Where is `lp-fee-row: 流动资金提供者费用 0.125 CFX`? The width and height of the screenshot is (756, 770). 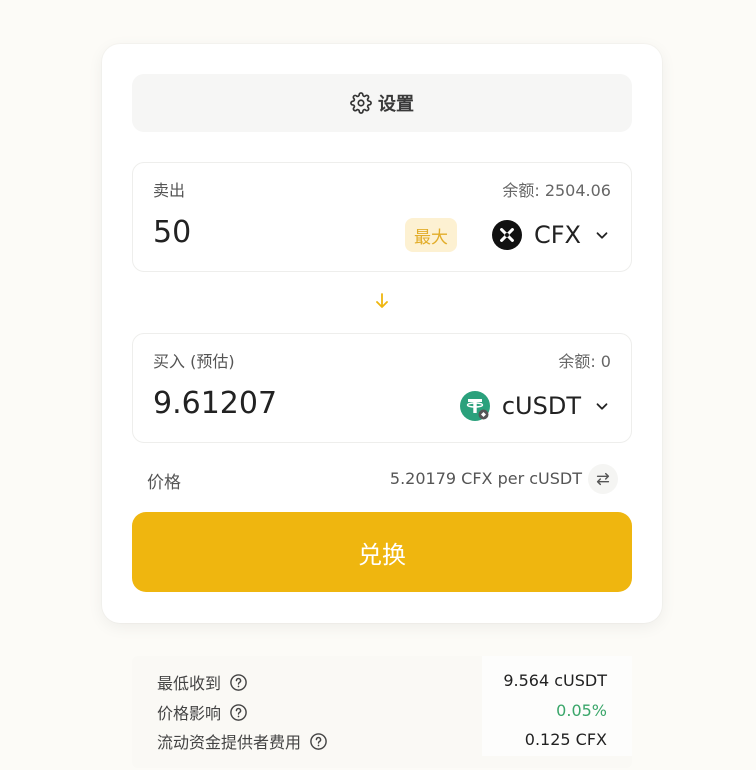
lp-fee-row: 流动资金提供者费用 0.125 CFX is located at coordinates (382, 741).